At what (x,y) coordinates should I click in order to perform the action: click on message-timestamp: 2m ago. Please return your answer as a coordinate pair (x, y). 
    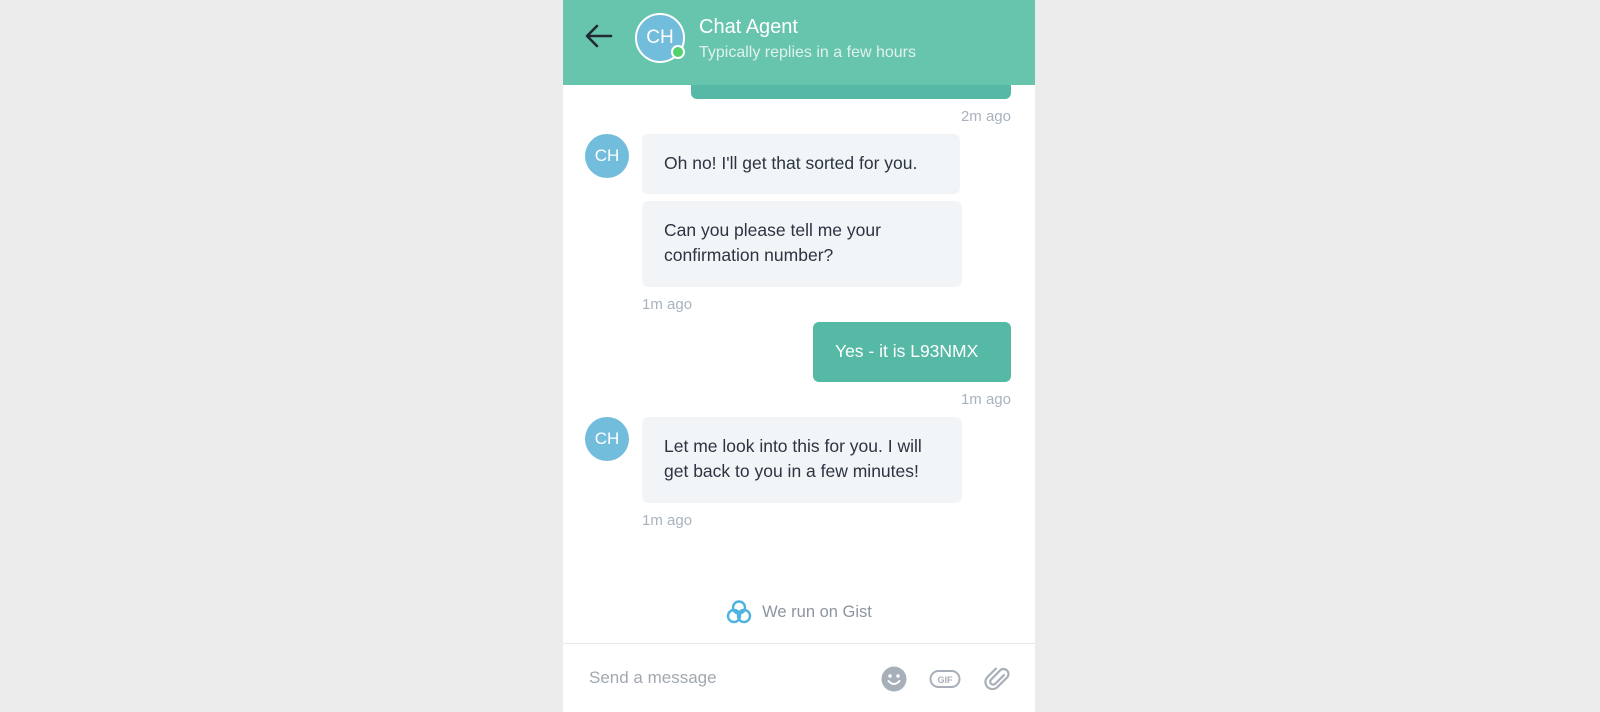
    Looking at the image, I should click on (985, 116).